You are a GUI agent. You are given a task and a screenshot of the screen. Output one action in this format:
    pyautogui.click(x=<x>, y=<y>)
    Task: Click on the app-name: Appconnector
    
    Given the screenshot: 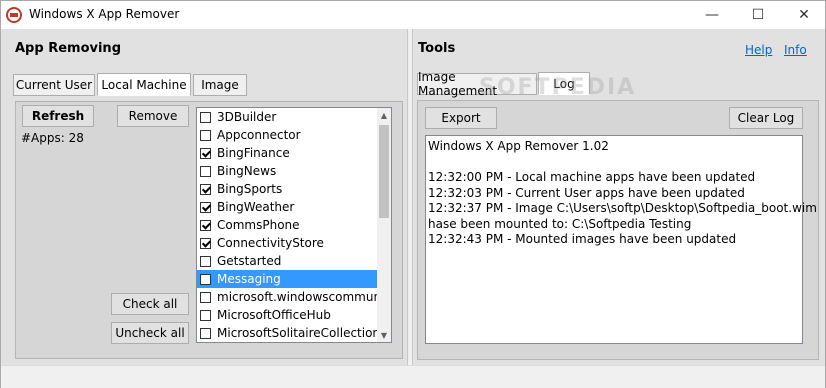 What is the action you would take?
    pyautogui.click(x=259, y=135)
    